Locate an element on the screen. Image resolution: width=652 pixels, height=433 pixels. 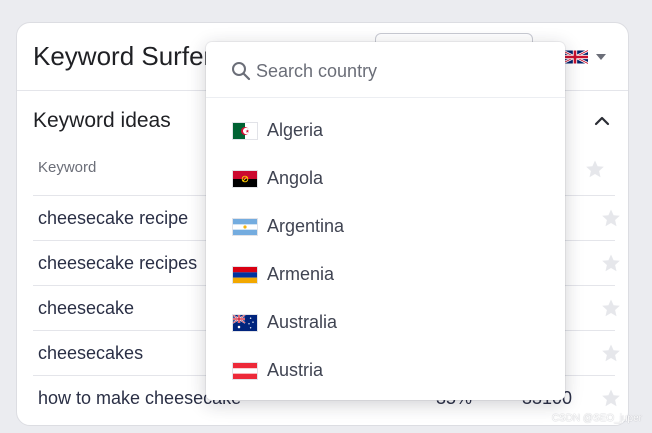
chevron-down-icon is located at coordinates (601, 57).